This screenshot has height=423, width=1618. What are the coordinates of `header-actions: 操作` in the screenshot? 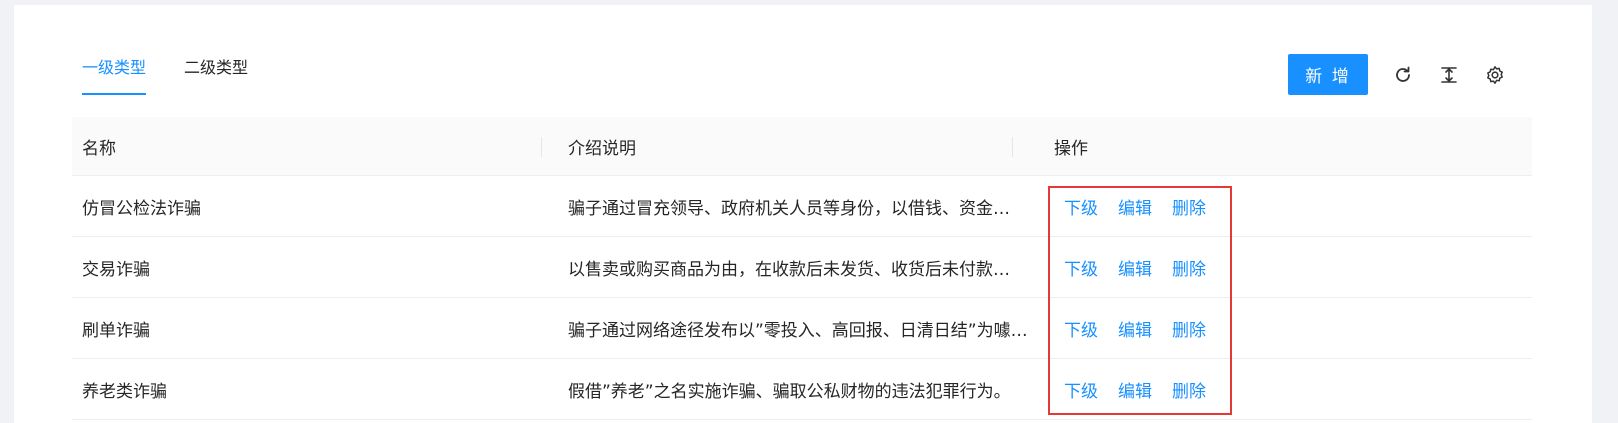 It's located at (1071, 148).